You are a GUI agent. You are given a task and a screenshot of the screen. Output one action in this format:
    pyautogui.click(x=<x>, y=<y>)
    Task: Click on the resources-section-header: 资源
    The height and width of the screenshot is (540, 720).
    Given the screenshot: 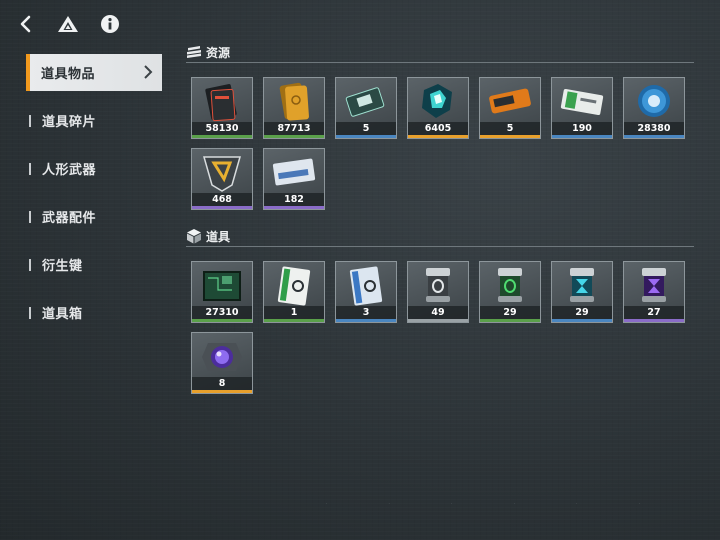 What is the action you would take?
    pyautogui.click(x=440, y=53)
    